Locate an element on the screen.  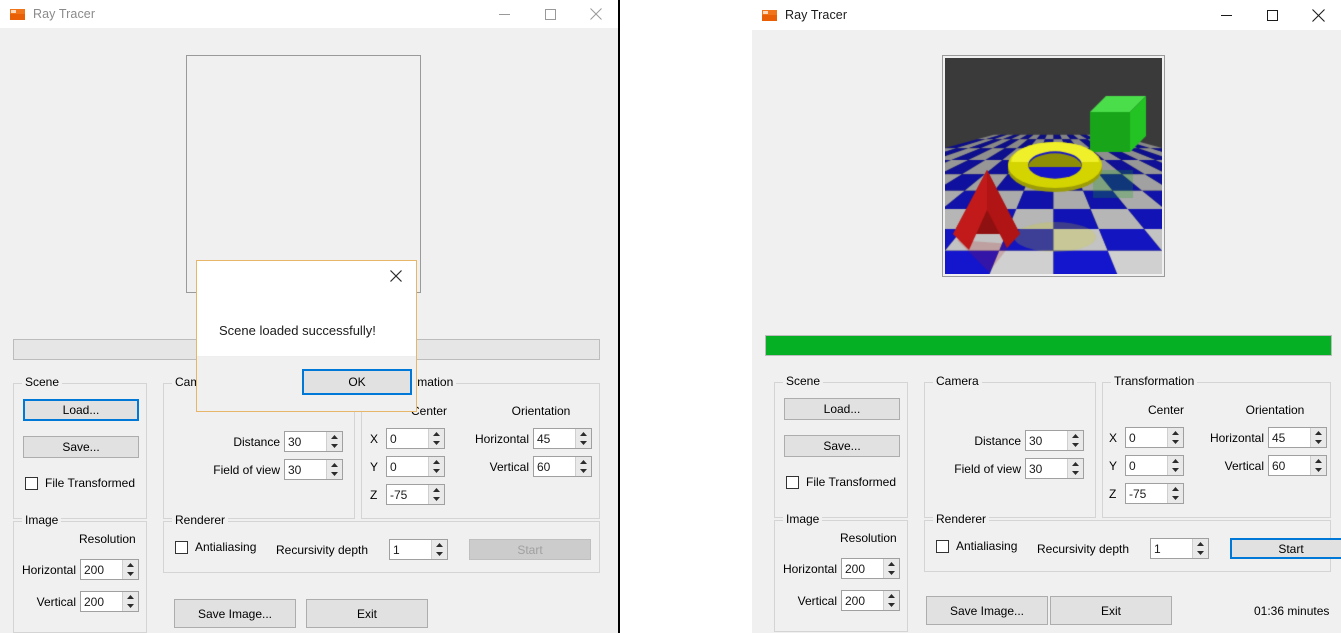
minimize-icon is located at coordinates (504, 14).